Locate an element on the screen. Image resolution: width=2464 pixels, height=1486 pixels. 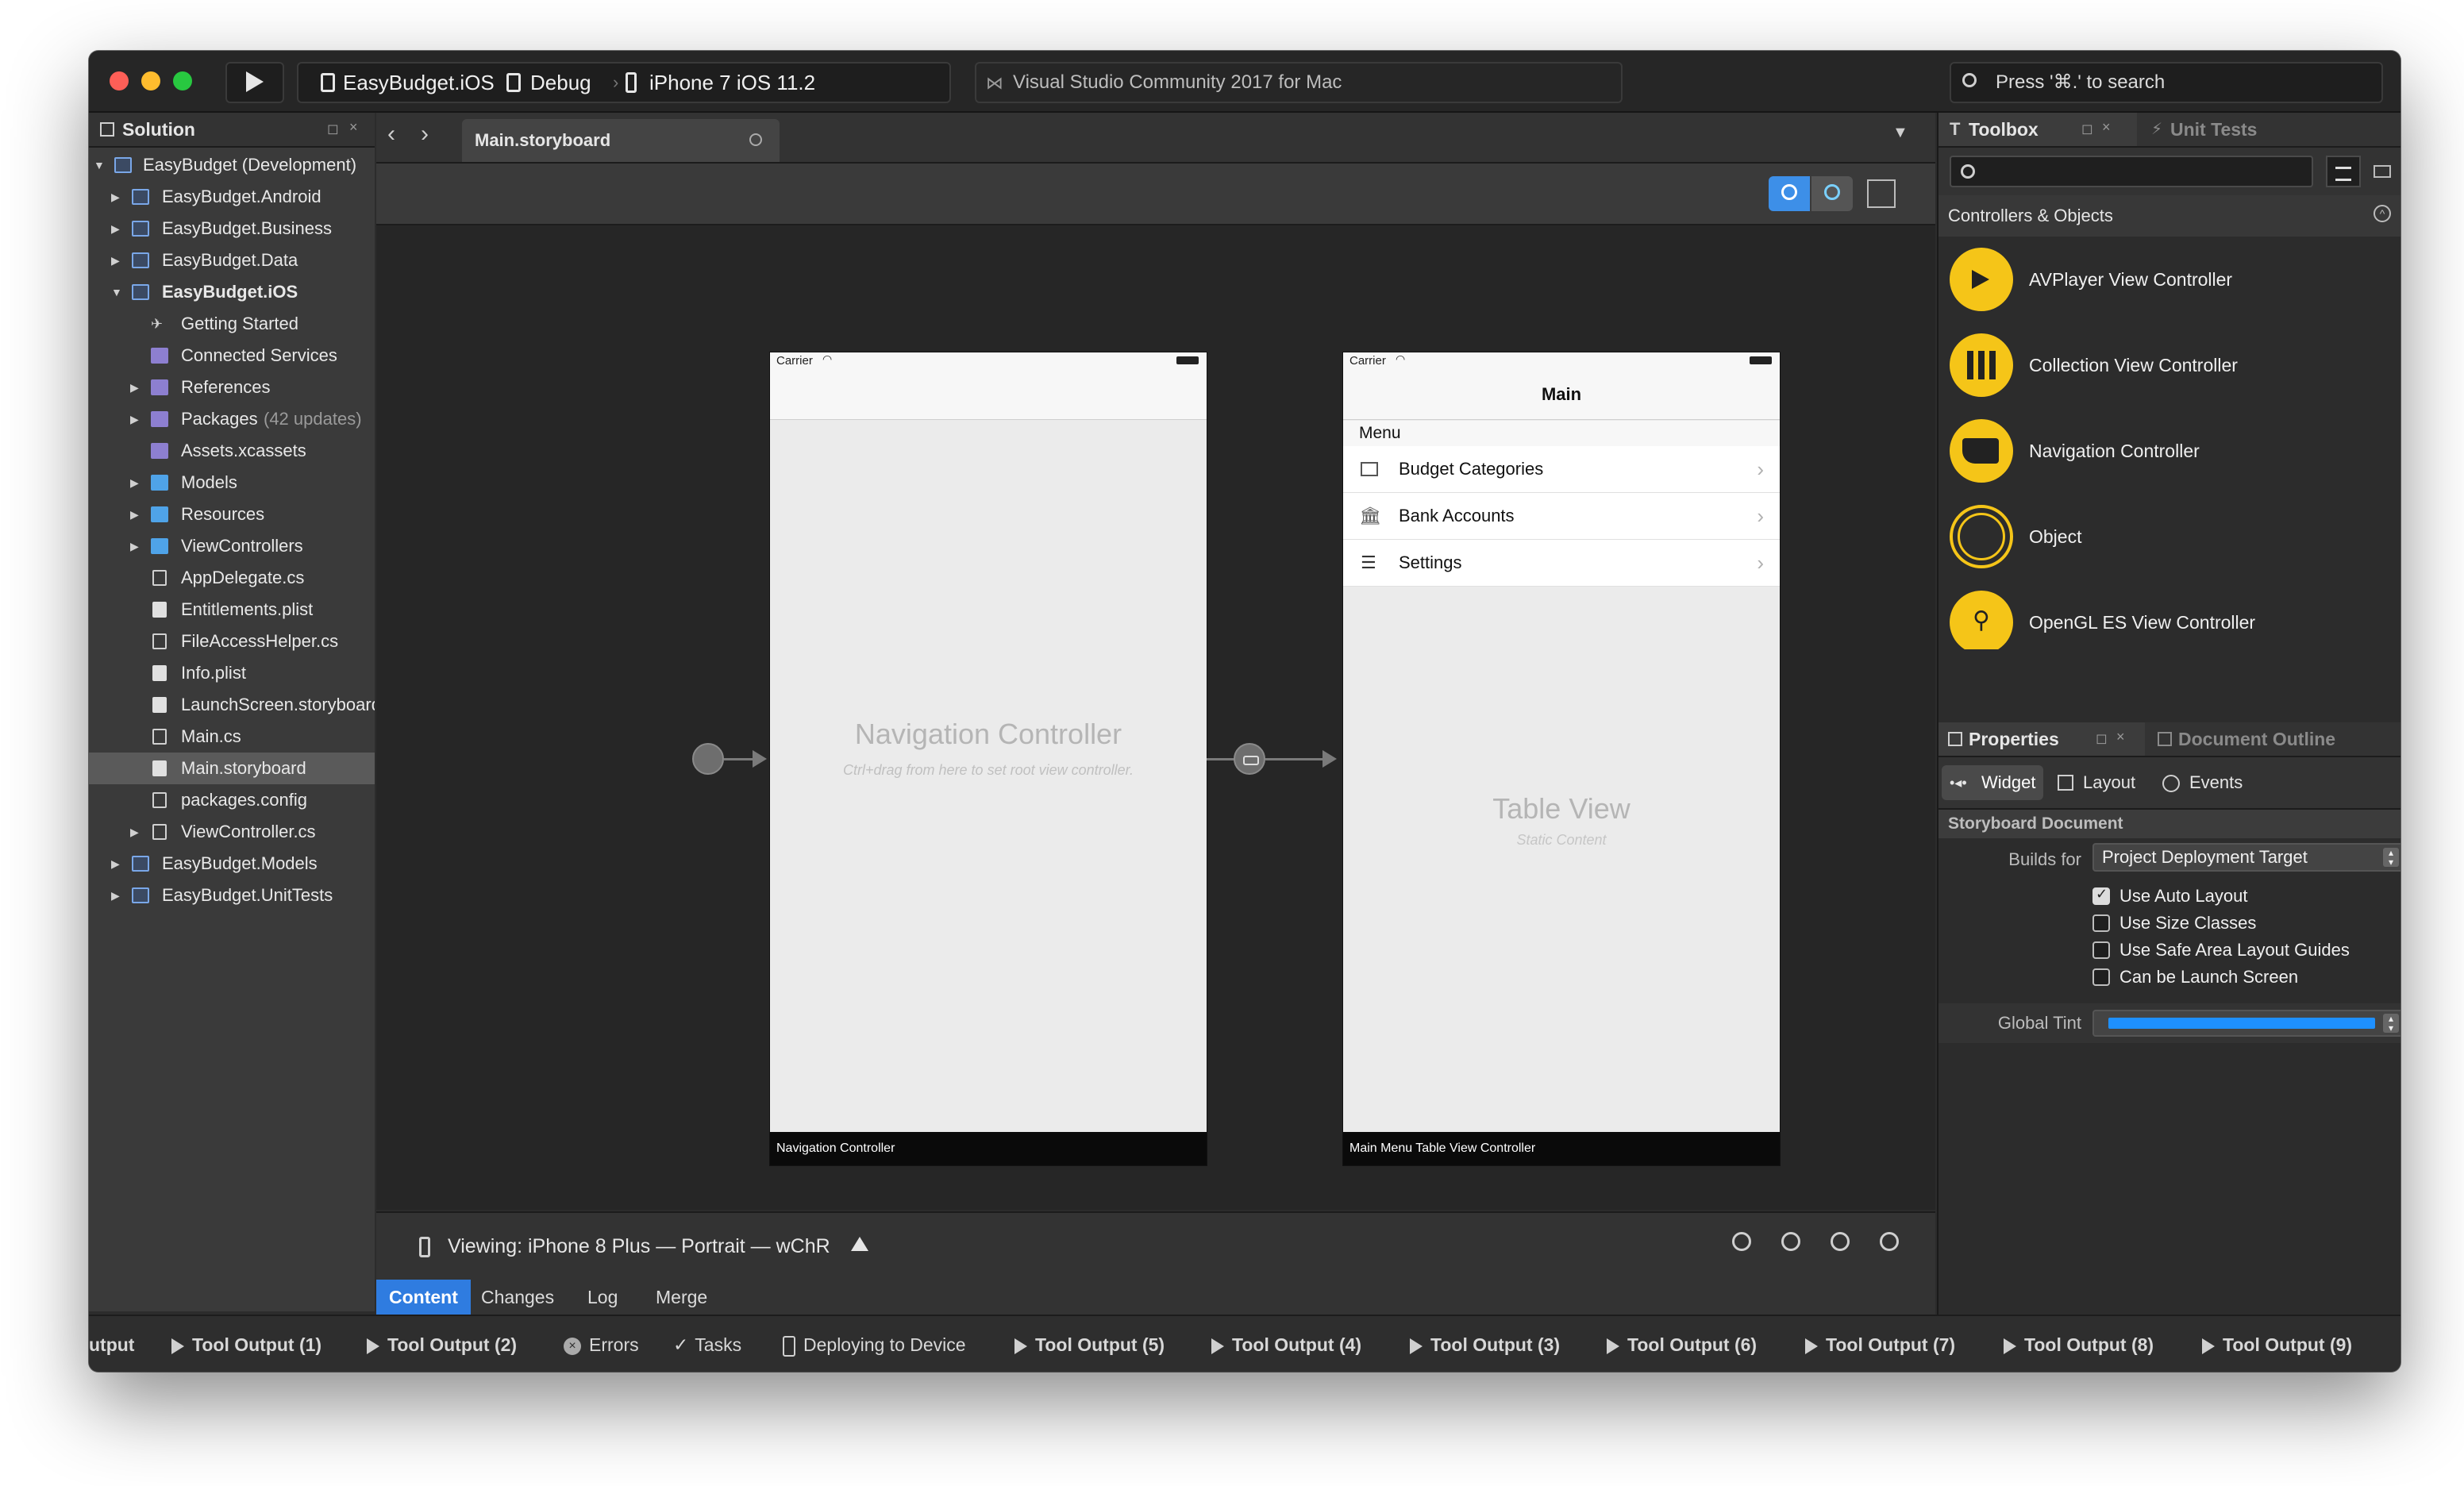
collapse-chevron-icon: ^ is located at coordinates (2382, 213).